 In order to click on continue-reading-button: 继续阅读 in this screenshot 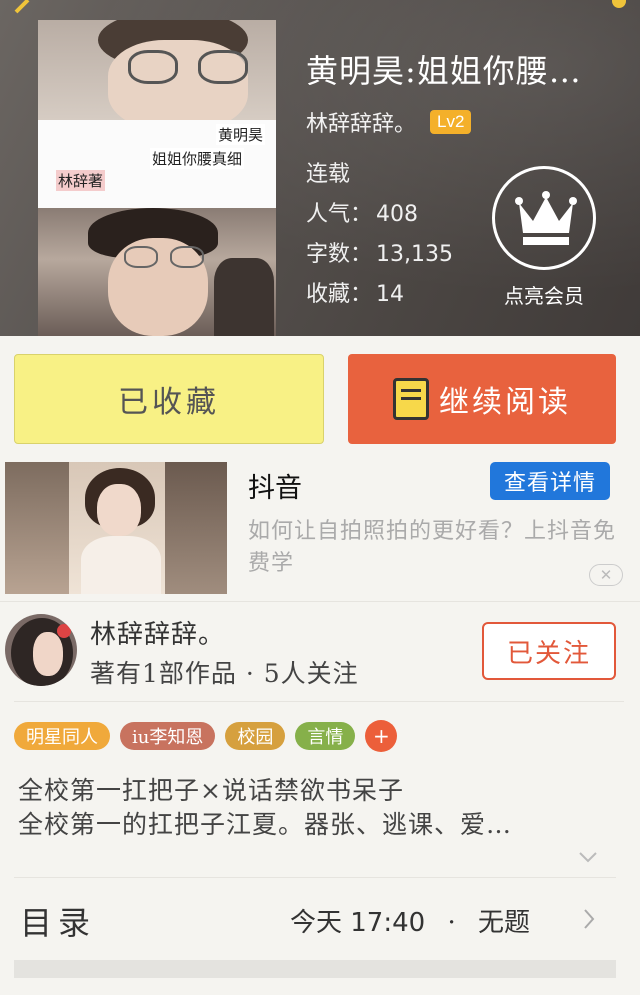, I will do `click(482, 399)`.